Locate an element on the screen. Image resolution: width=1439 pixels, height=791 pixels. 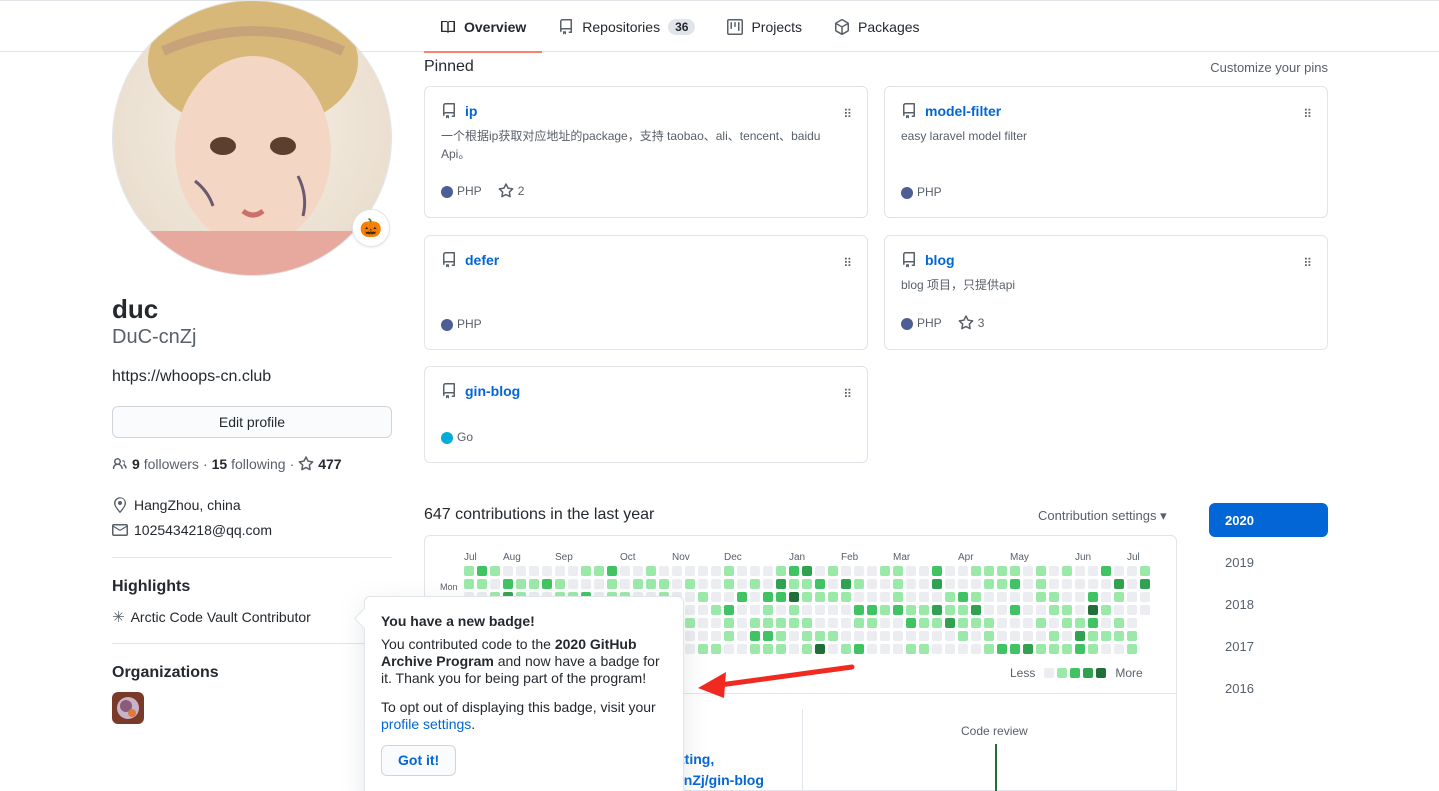
year-2018: 2018 is located at coordinates (1268, 604).